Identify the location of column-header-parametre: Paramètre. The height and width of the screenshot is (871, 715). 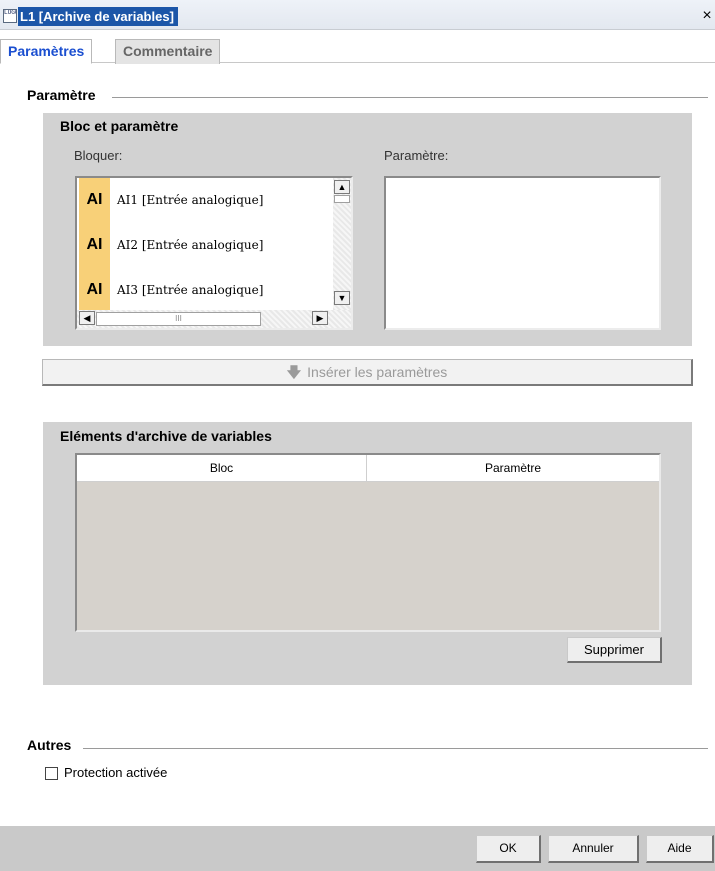
(513, 468).